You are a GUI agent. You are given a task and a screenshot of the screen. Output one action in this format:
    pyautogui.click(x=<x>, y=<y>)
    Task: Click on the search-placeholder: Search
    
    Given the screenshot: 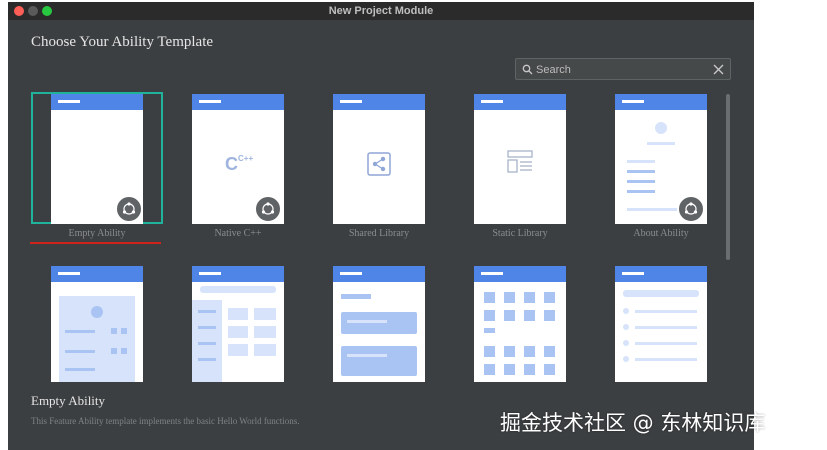 What is the action you would take?
    pyautogui.click(x=553, y=70)
    